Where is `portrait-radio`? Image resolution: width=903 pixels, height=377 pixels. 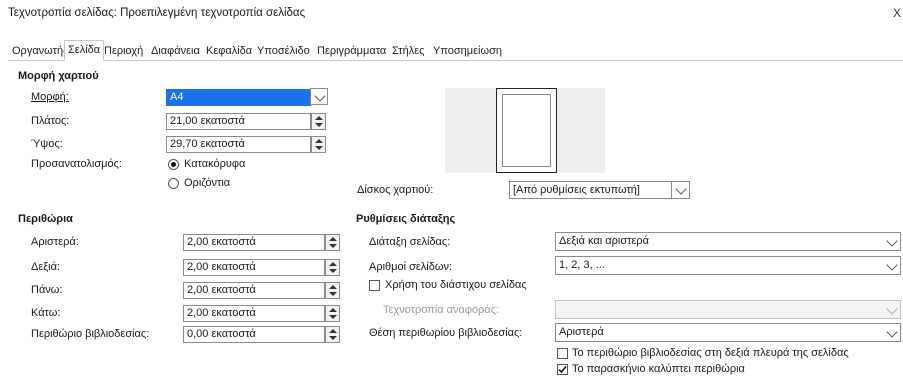
portrait-radio is located at coordinates (173, 164).